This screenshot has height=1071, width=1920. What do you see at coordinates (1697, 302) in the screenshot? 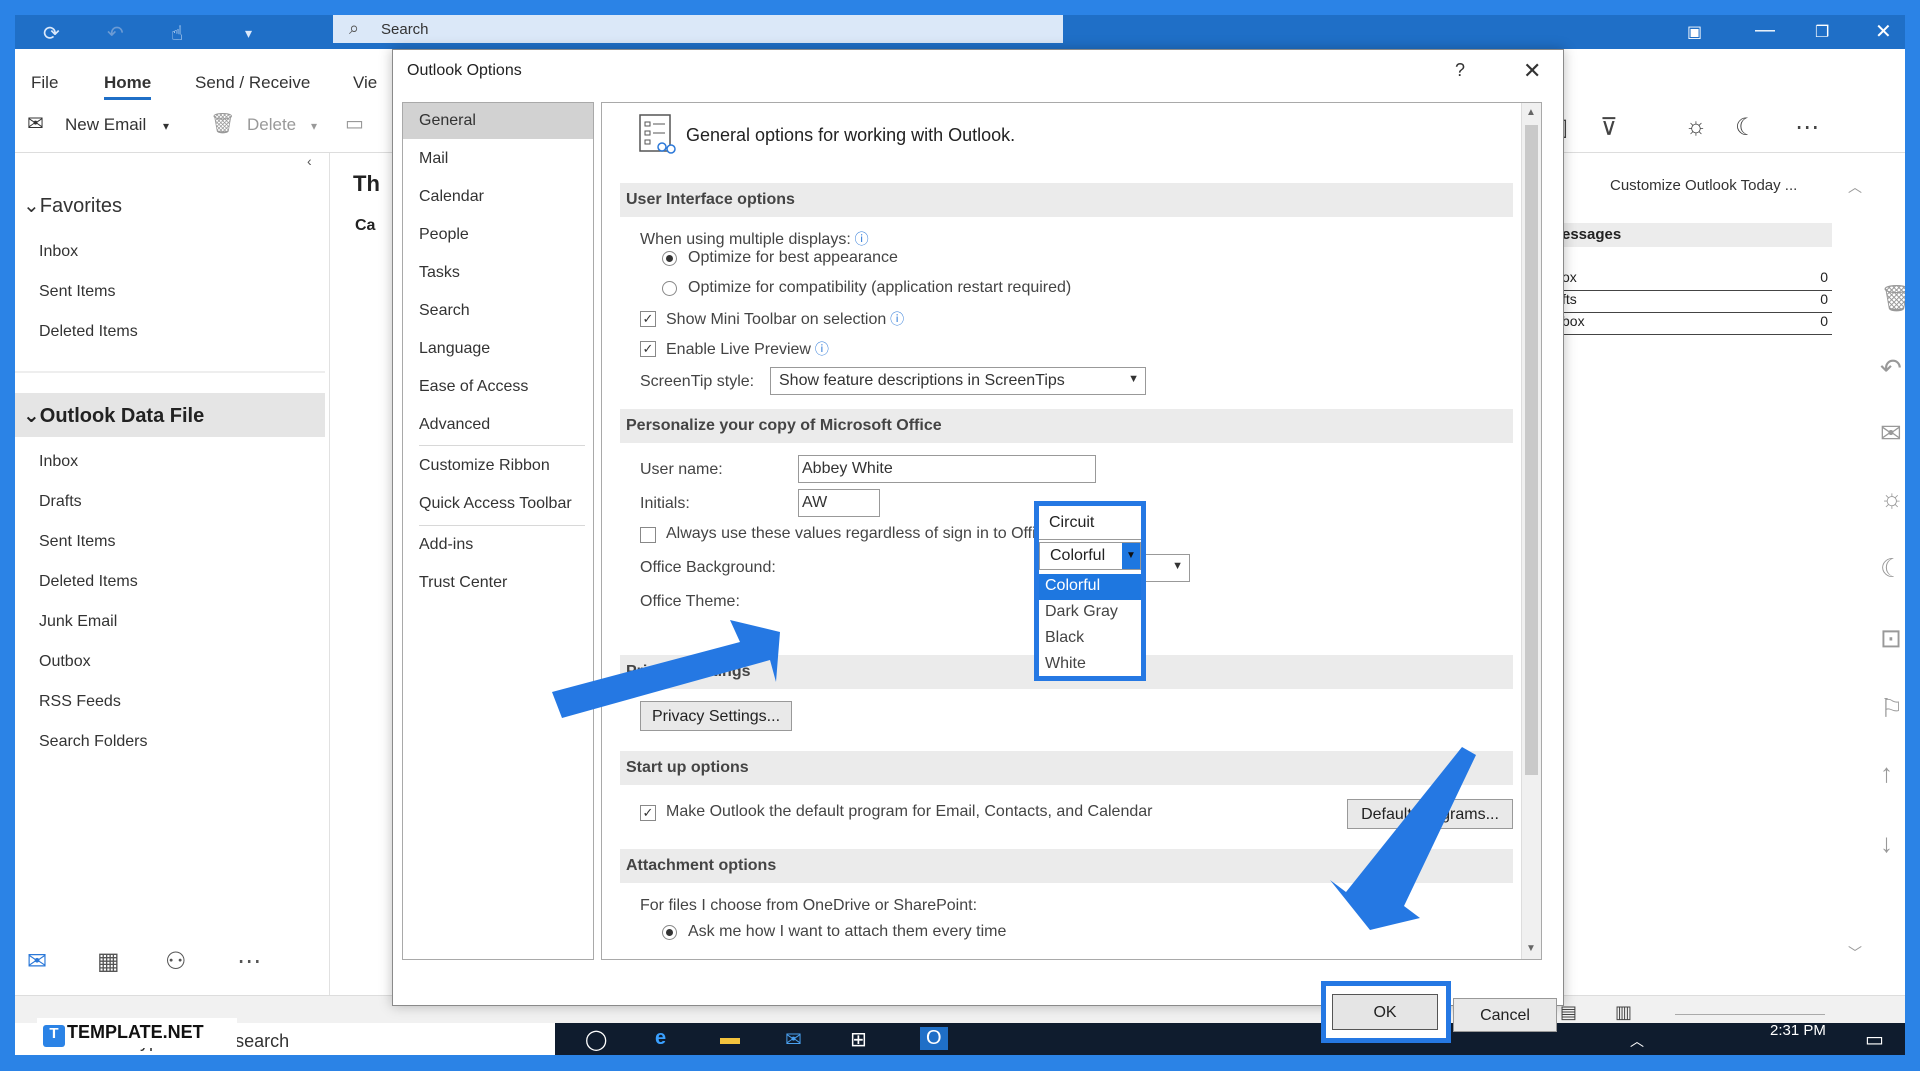
I see `list-item: fts 0` at bounding box center [1697, 302].